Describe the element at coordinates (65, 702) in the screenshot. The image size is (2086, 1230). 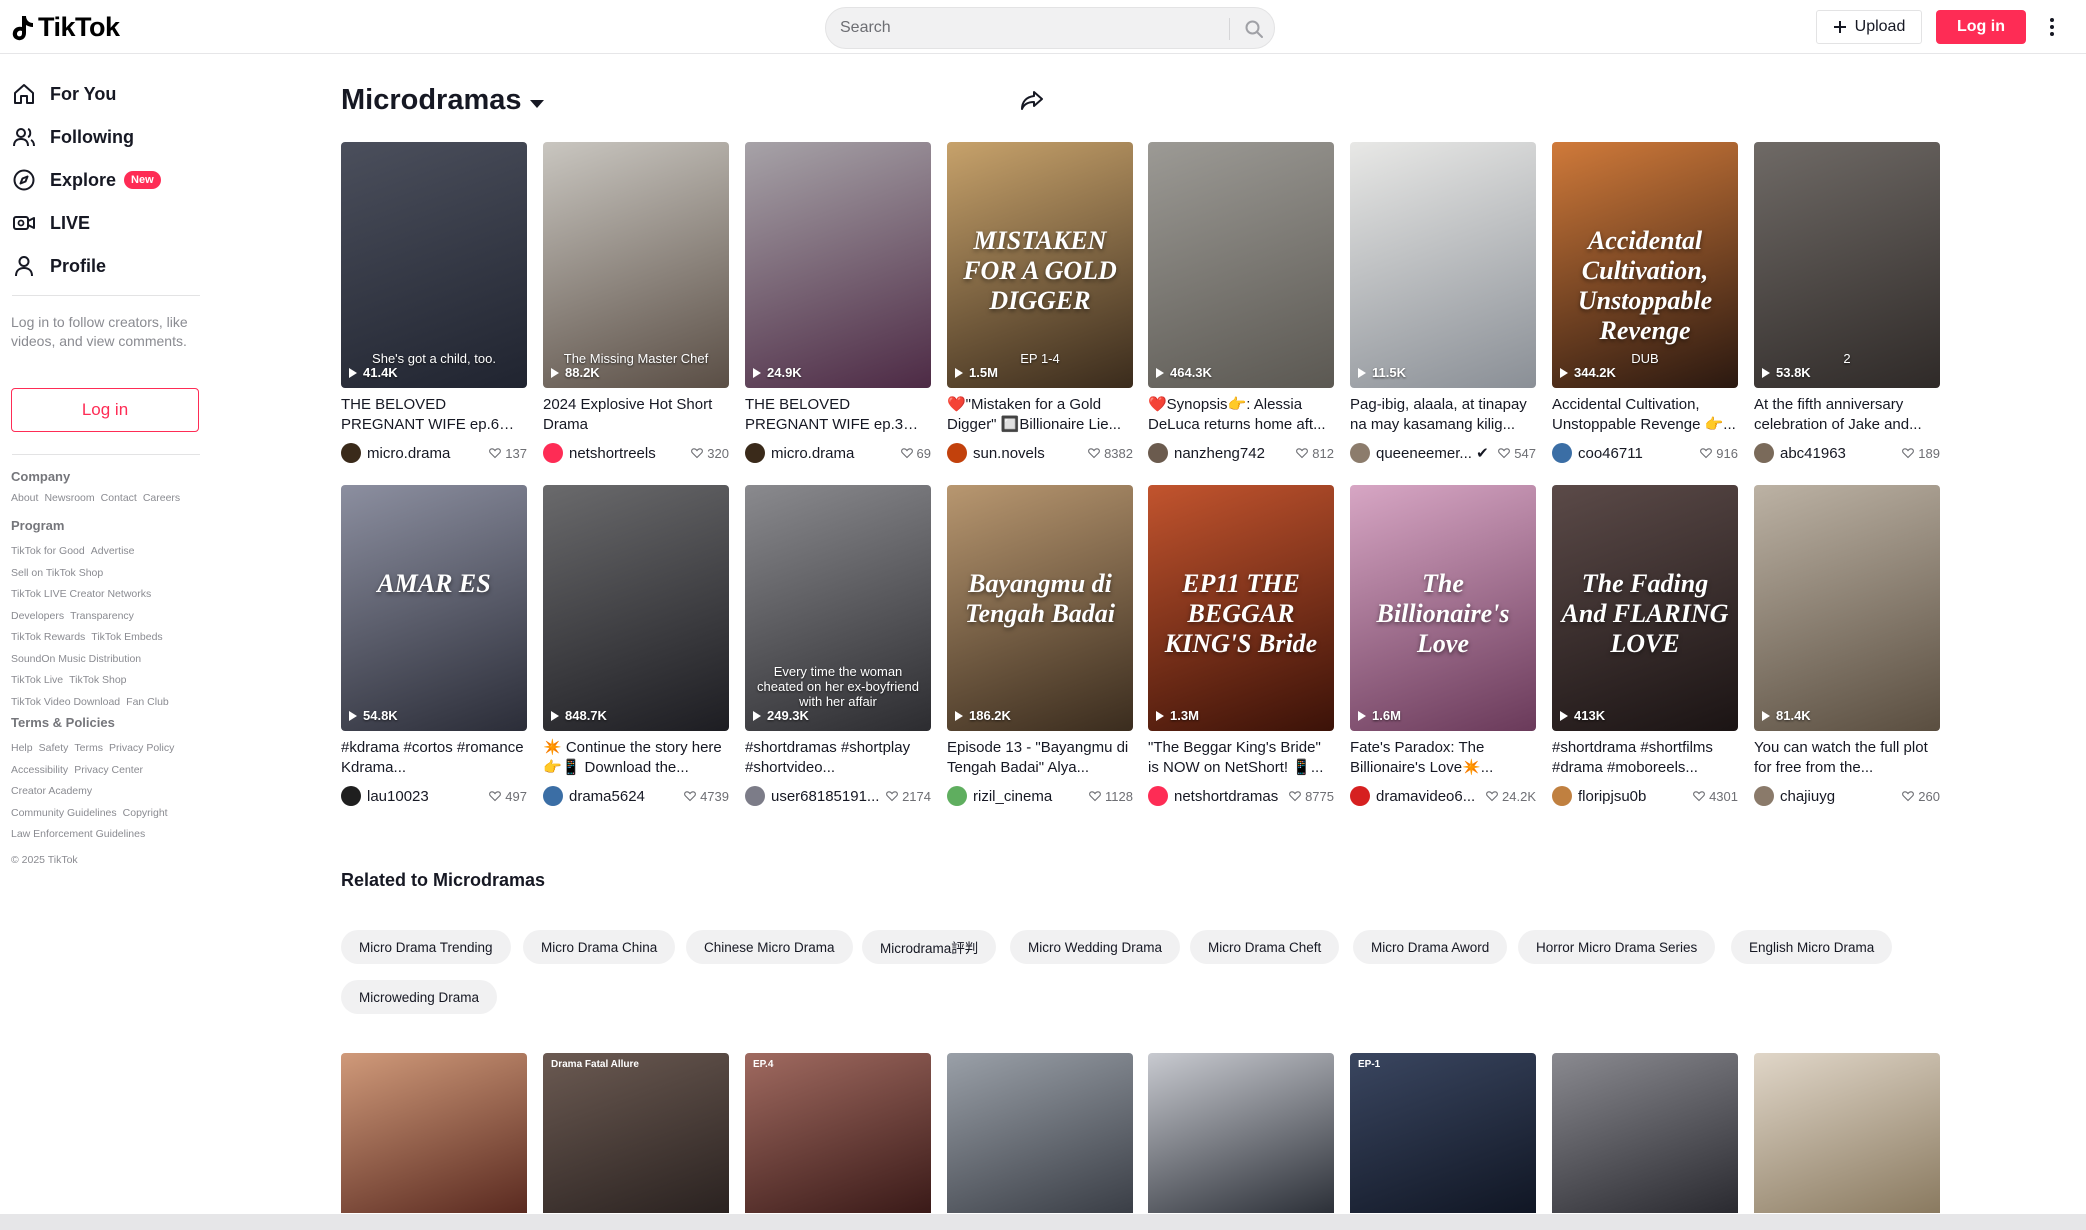
I see `footer-link: TikTok Video Download` at that location.